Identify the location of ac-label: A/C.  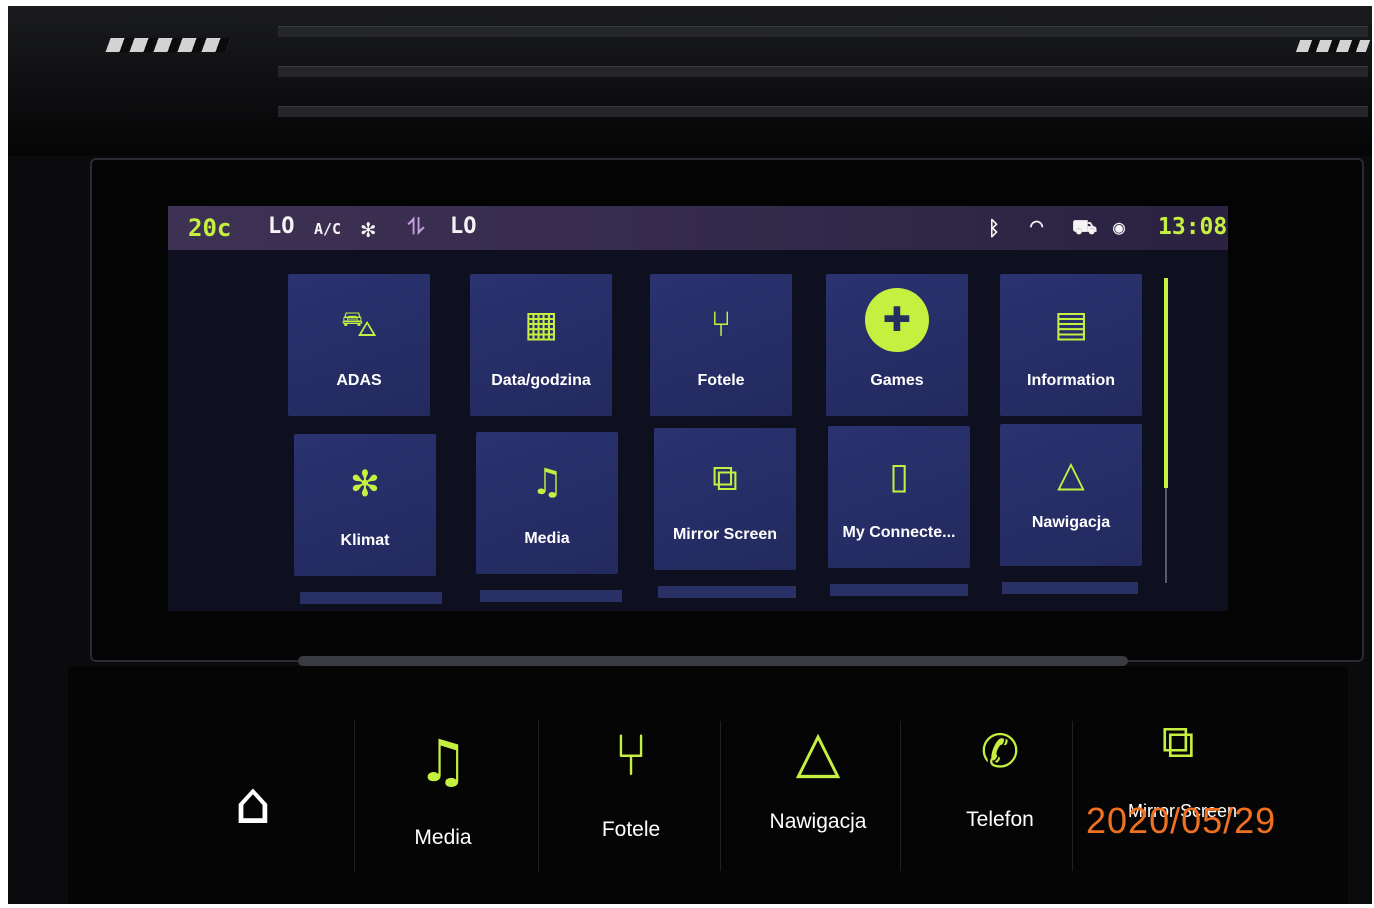
(327, 229).